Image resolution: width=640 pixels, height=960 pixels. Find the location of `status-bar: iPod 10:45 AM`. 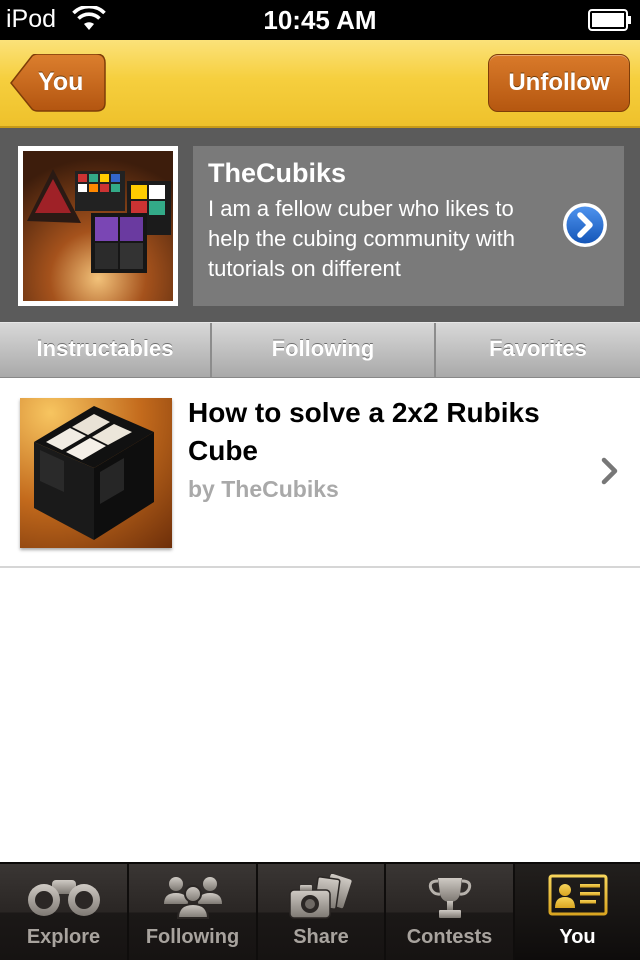

status-bar: iPod 10:45 AM is located at coordinates (320, 20).